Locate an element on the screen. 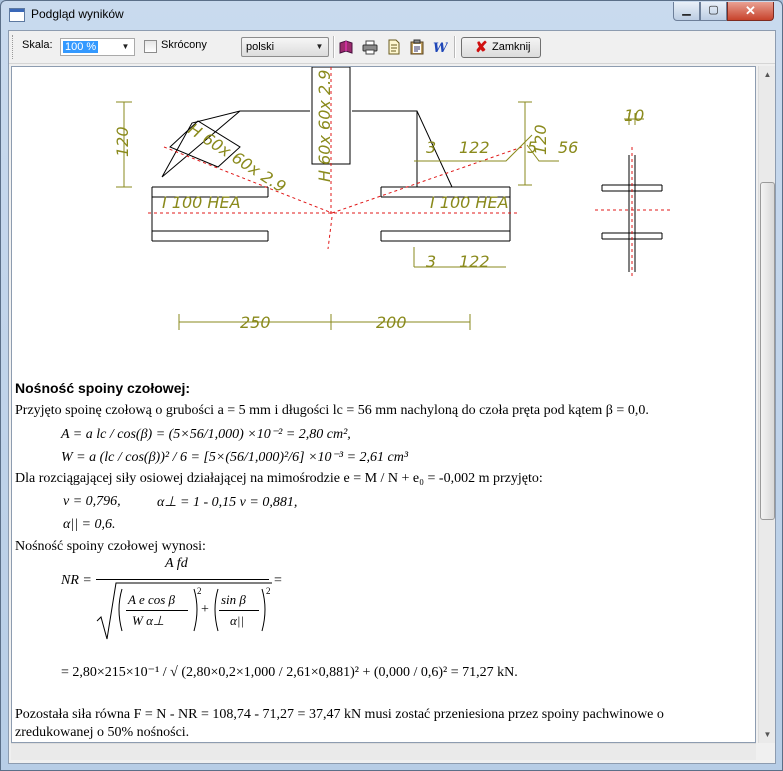  dim-weld-top-a: 3 is located at coordinates (431, 147).